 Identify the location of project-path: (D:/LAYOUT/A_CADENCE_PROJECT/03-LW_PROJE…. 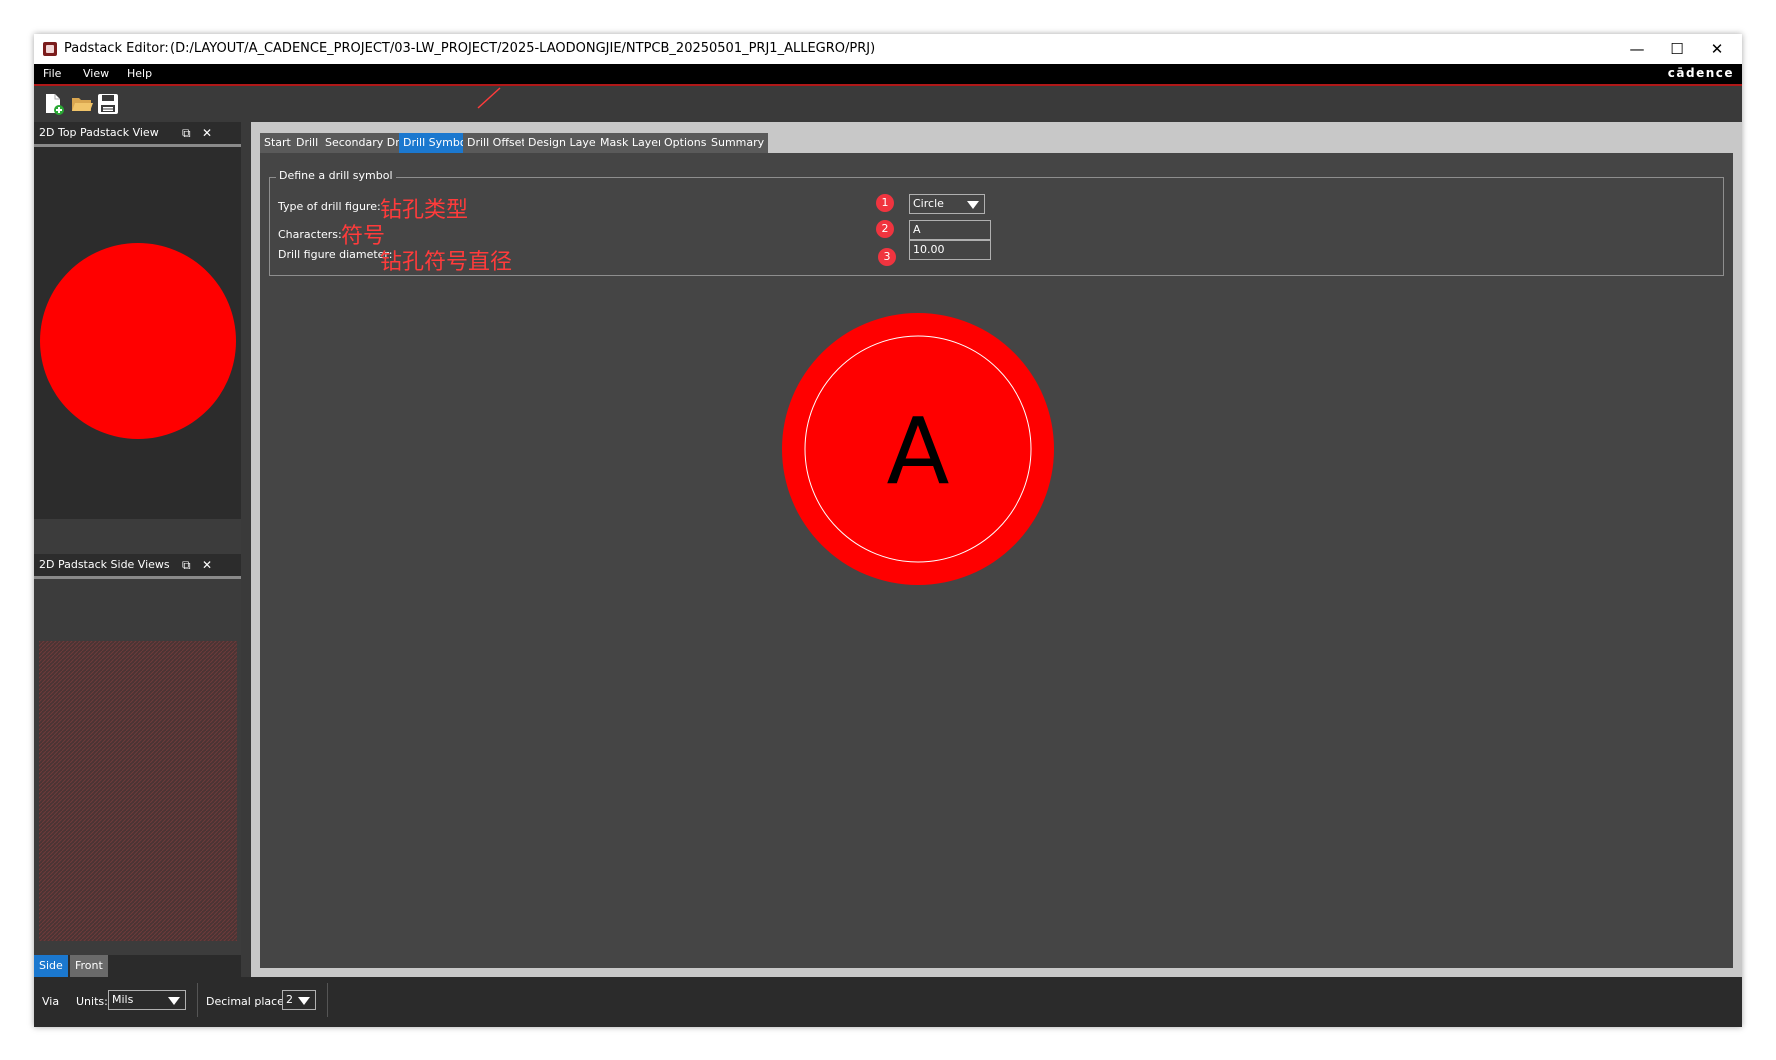
(523, 48).